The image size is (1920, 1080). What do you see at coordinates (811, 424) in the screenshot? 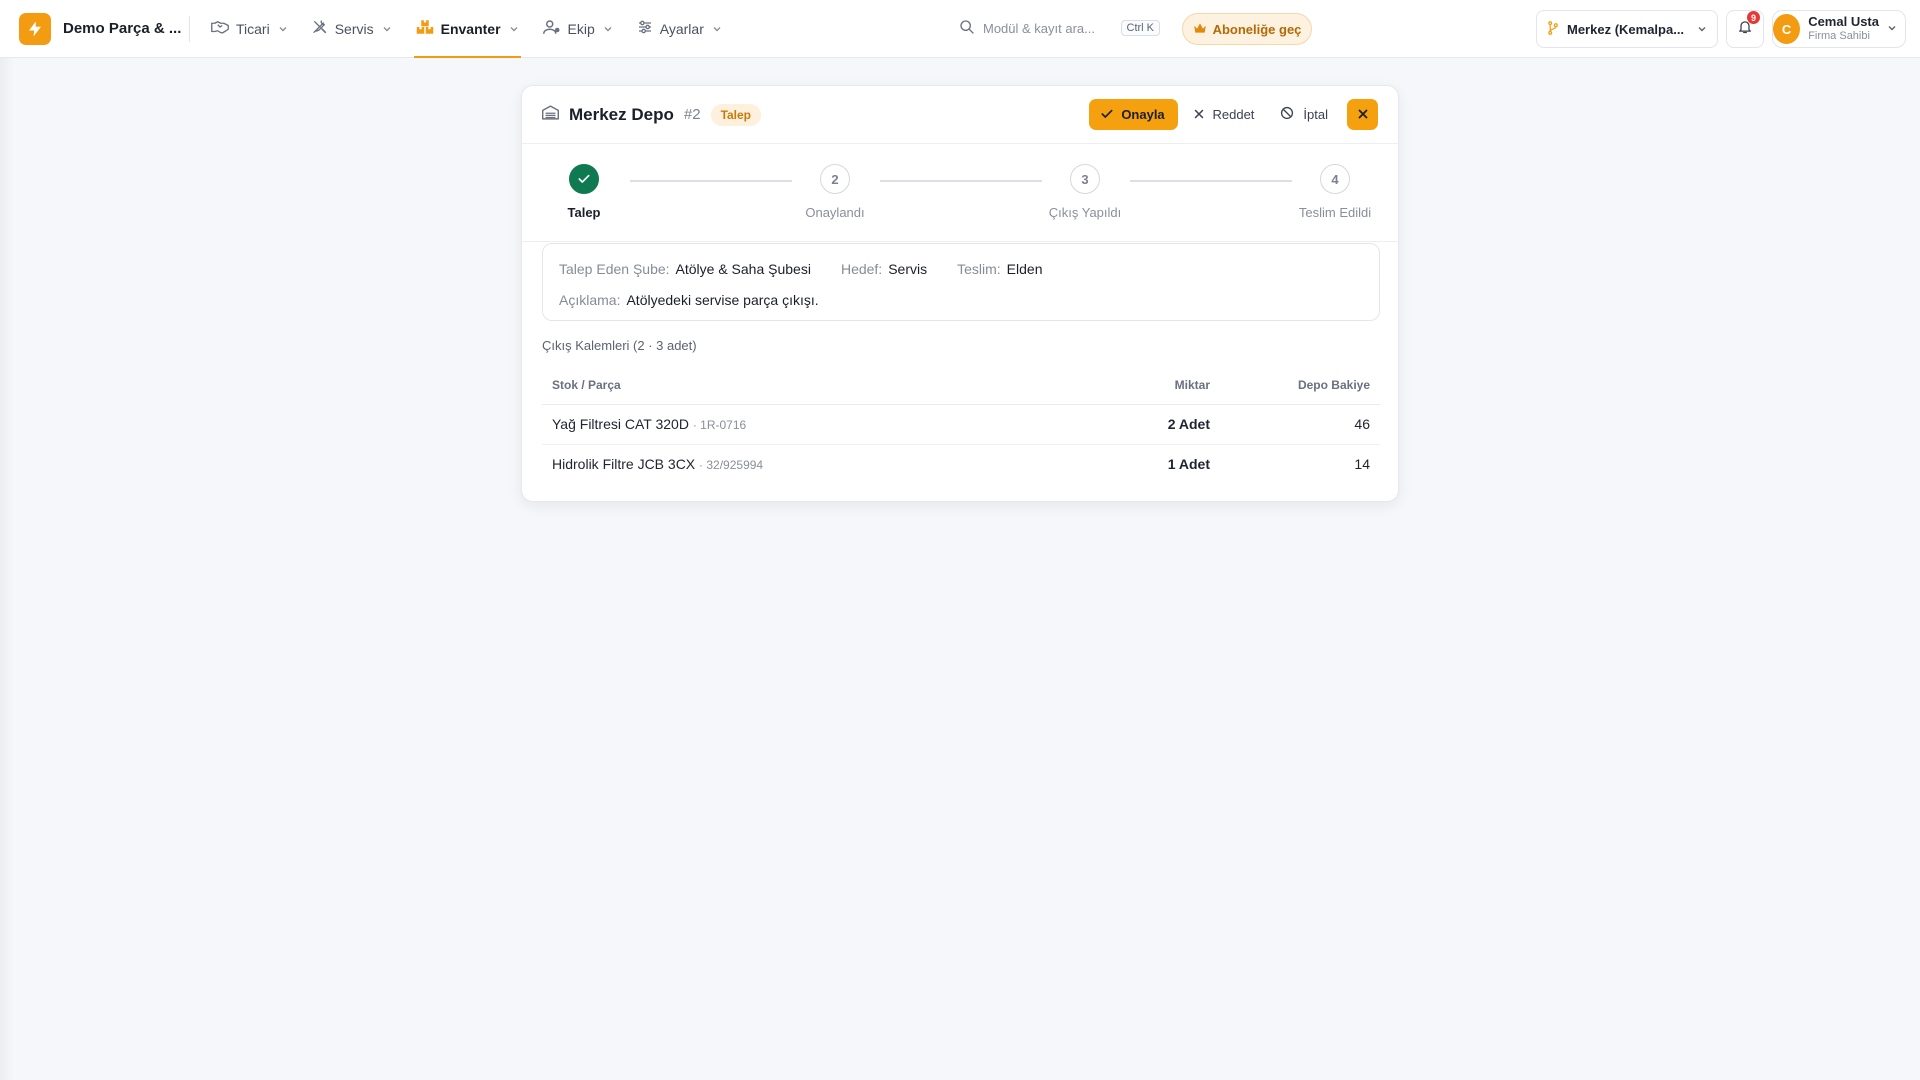
I see `part-cell: Yağ Filtresi CAT 320D · 1R-0716` at bounding box center [811, 424].